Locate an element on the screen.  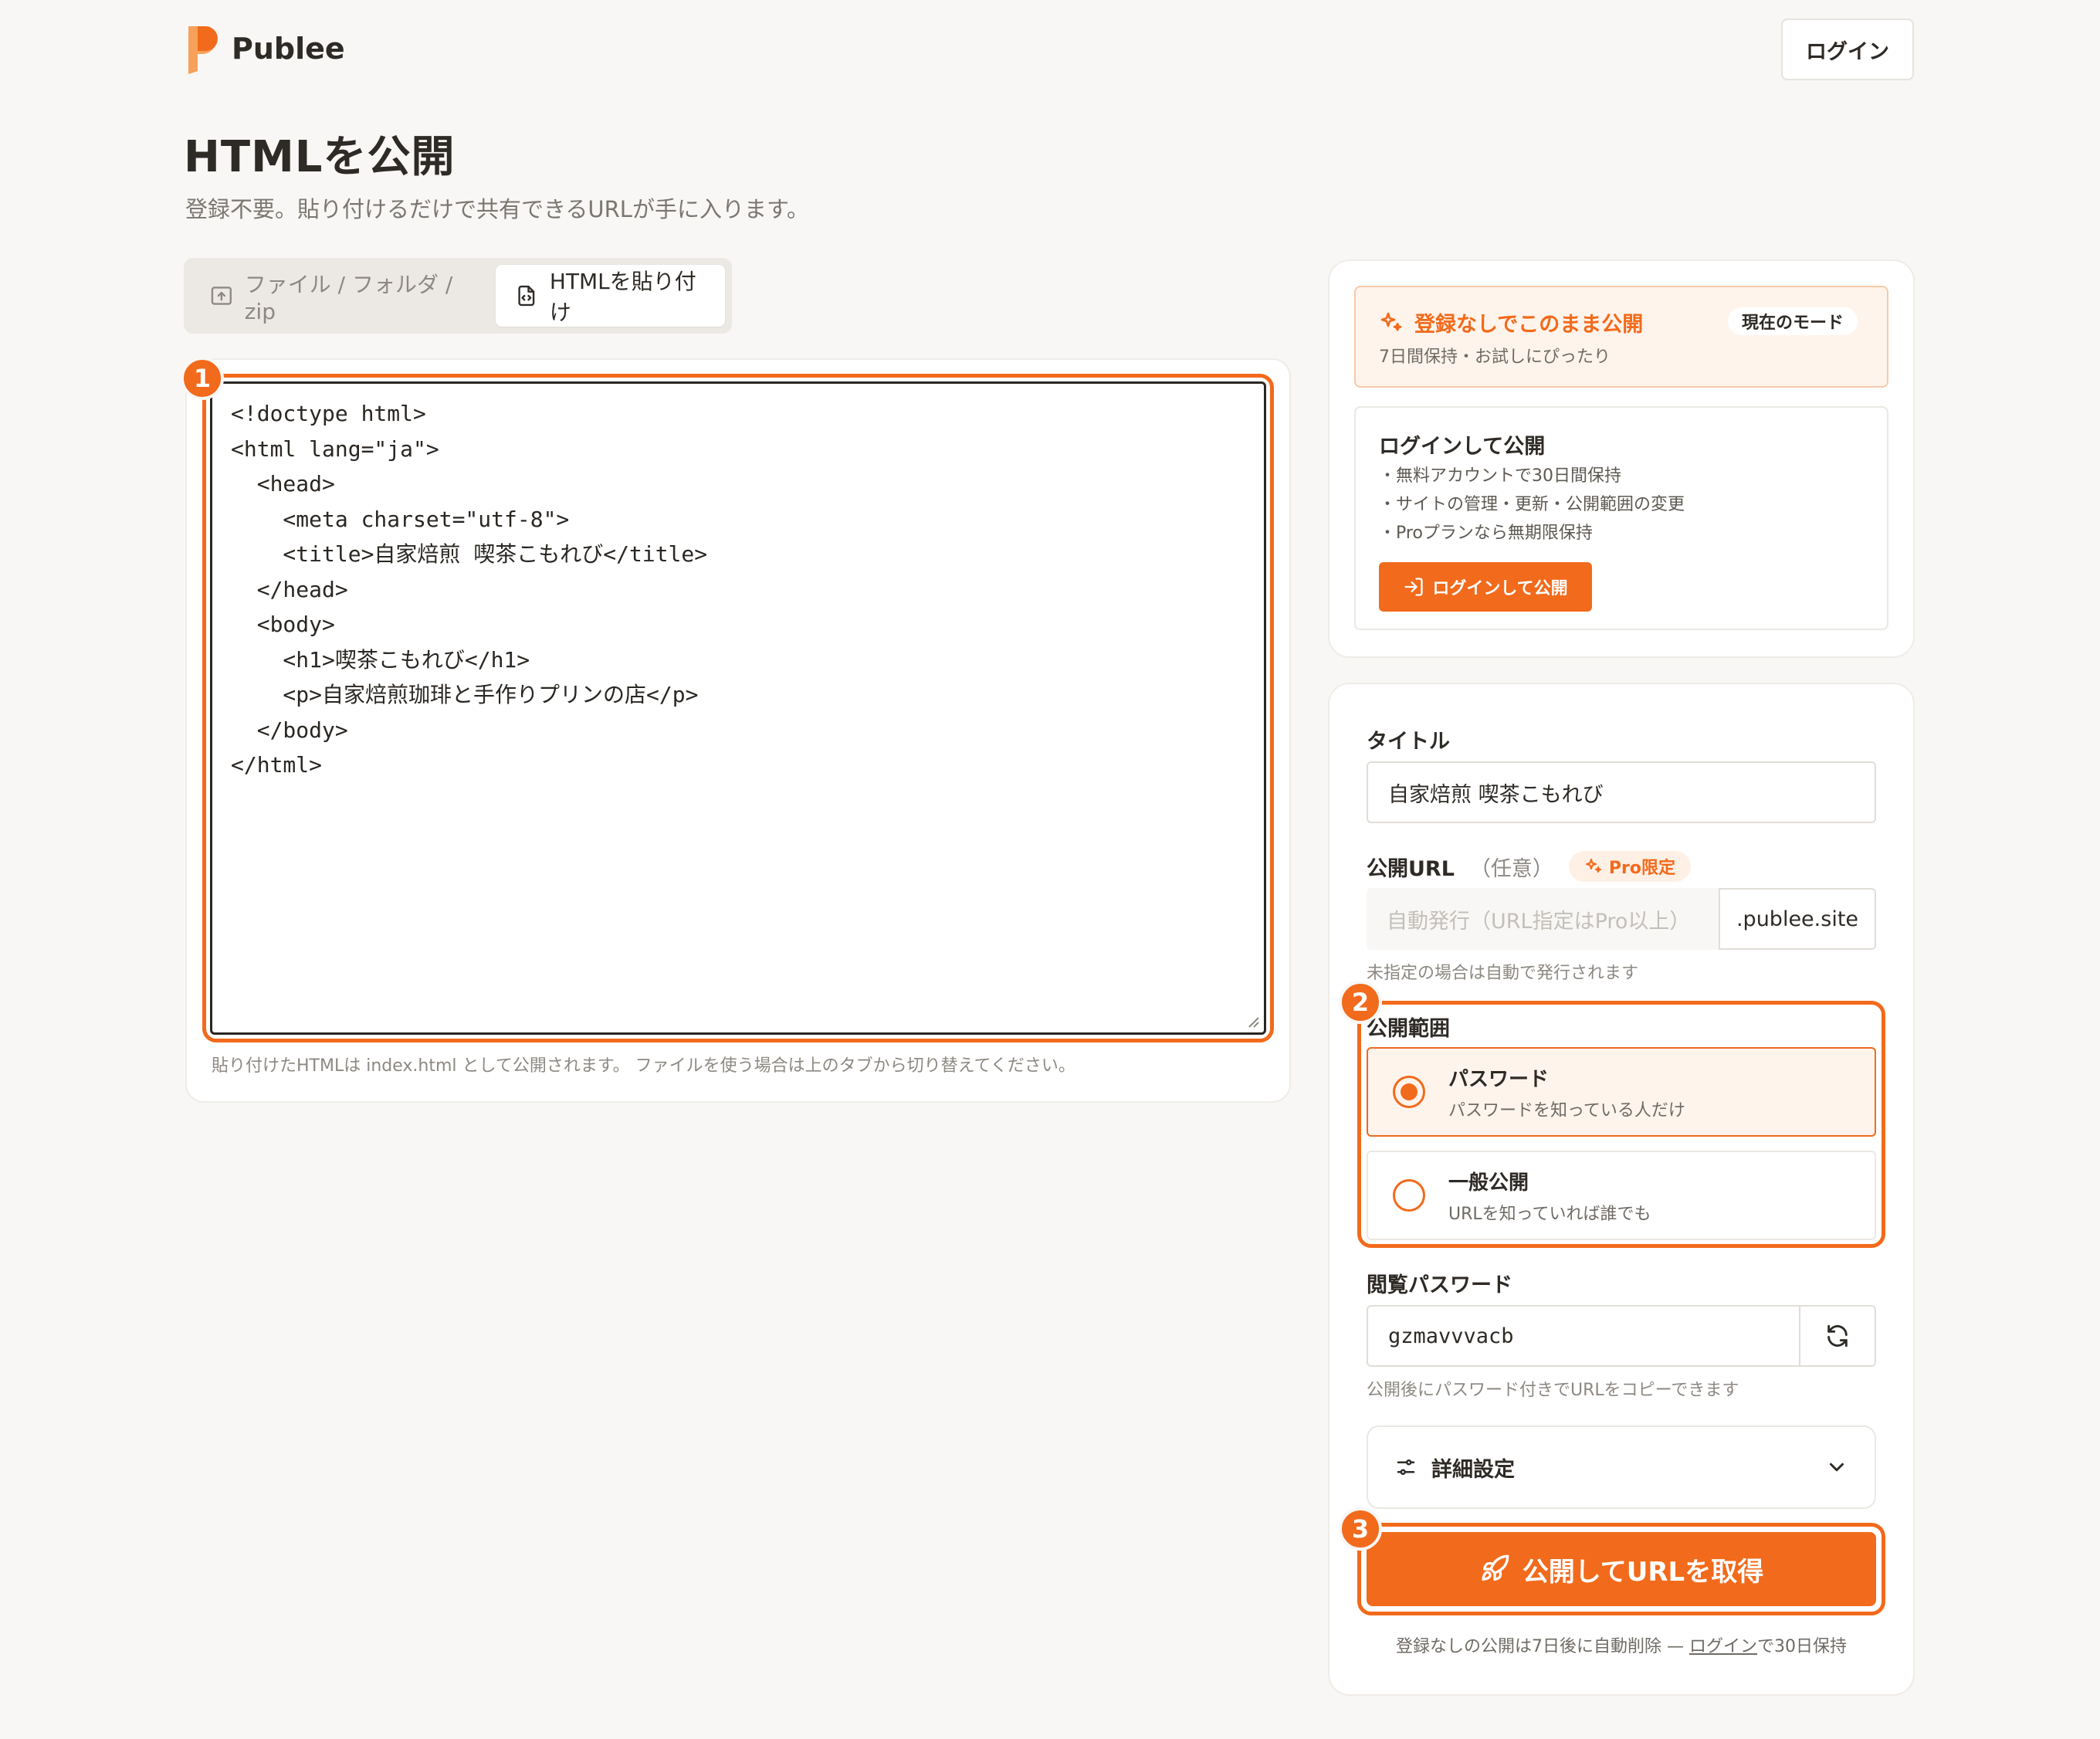
benefit-item: ・無料アカウントで30日間保持 is located at coordinates (1500, 476).